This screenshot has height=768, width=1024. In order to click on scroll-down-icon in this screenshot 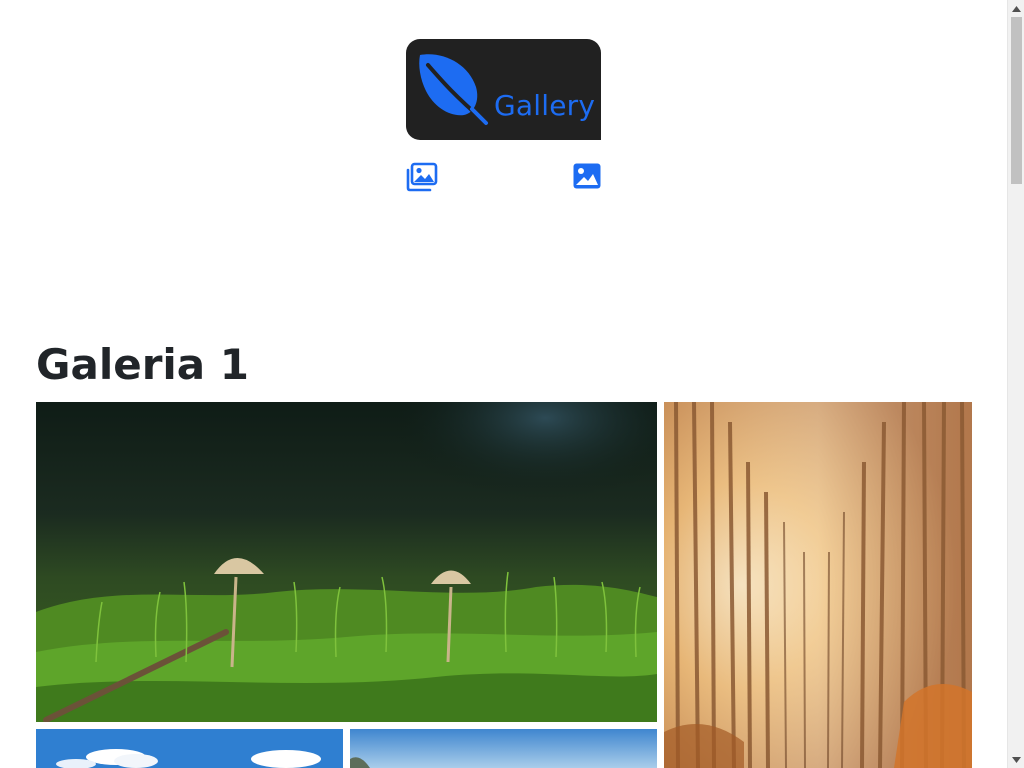, I will do `click(1016, 759)`.